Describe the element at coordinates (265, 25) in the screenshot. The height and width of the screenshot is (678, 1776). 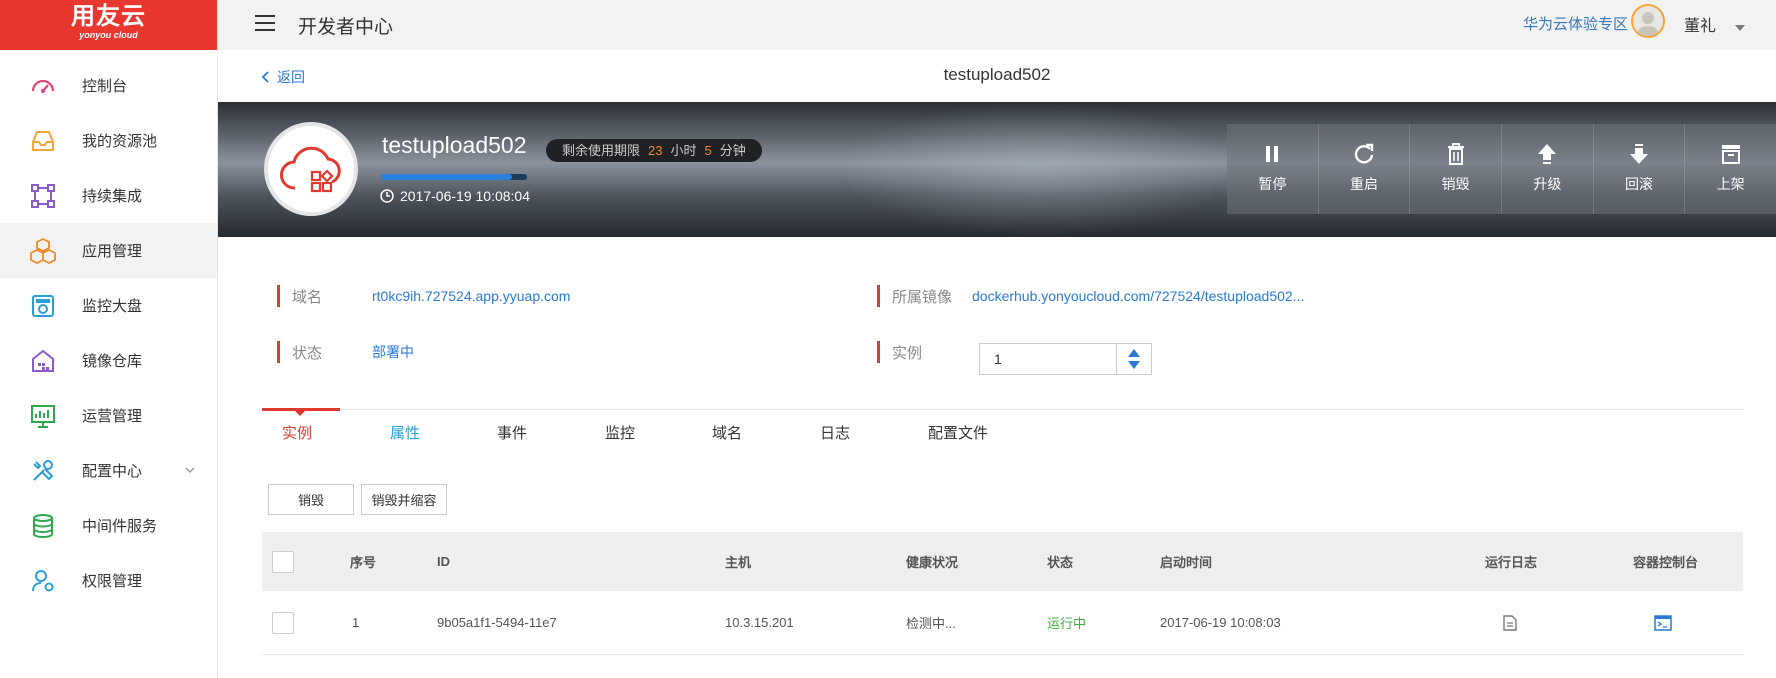
I see `hamburger-menu-icon` at that location.